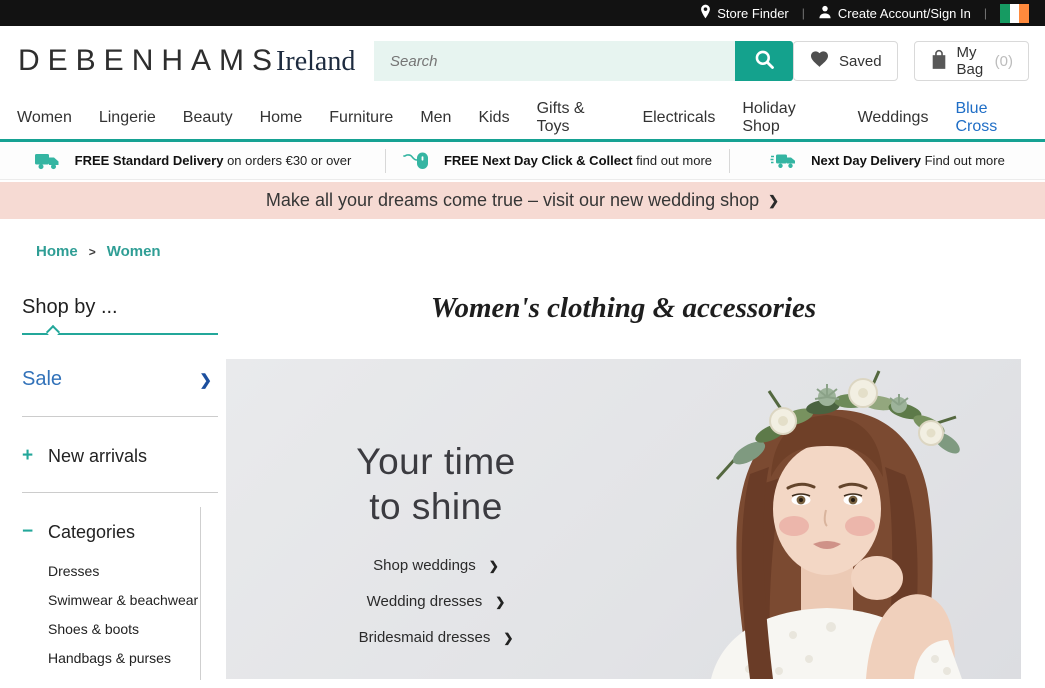 The height and width of the screenshot is (688, 1045). I want to click on hero-link-bridesmaid-dresses: Bridesmaid dresses ❯, so click(436, 637).